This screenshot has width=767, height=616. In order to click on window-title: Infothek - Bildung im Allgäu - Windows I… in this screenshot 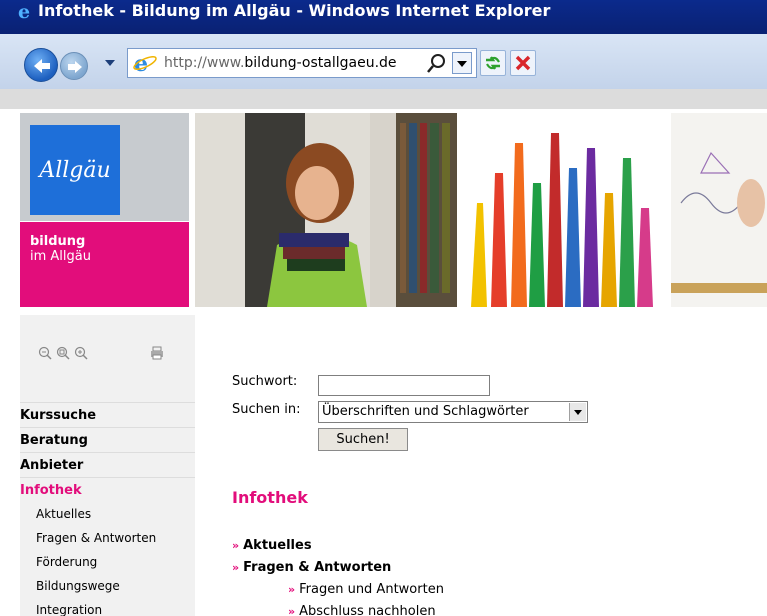, I will do `click(294, 10)`.